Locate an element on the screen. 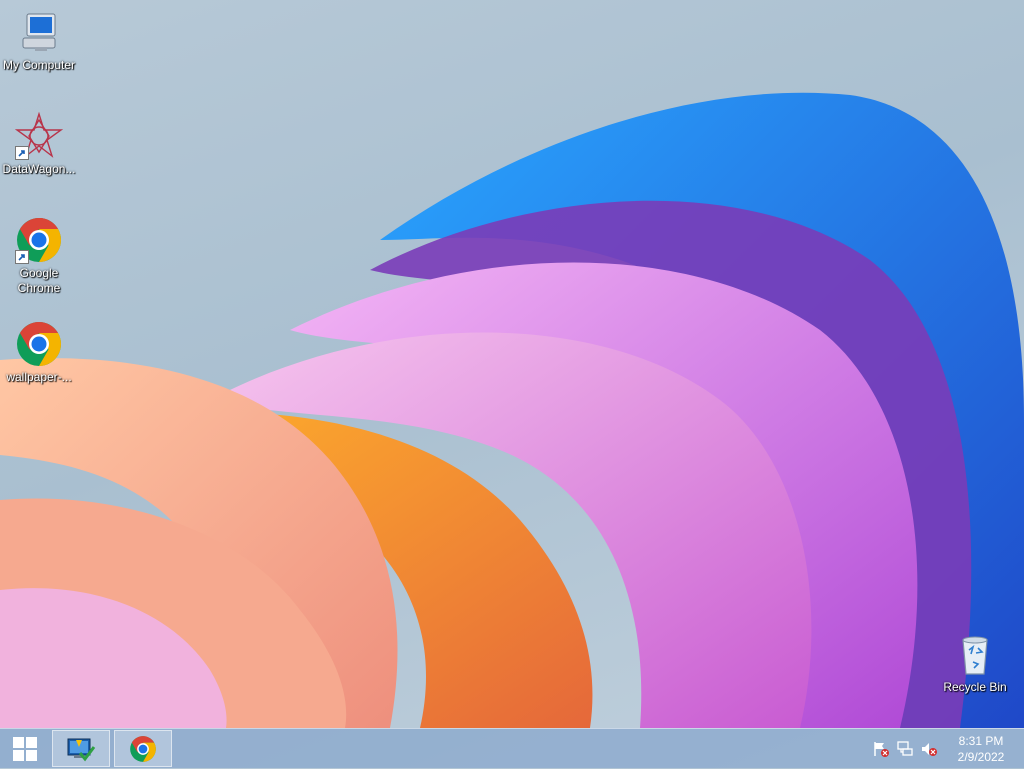 The image size is (1024, 769). taskbar-item-action-center is located at coordinates (81, 748).